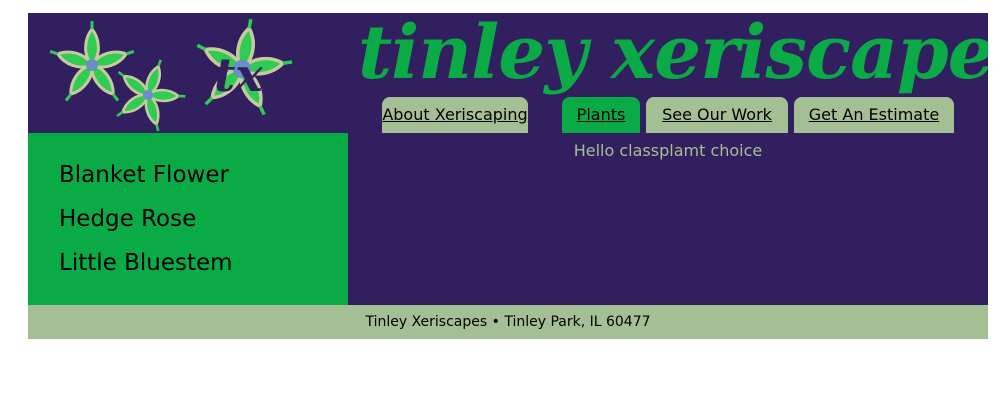  I want to click on tab-get-an-estimate: Get An Estimate, so click(874, 115).